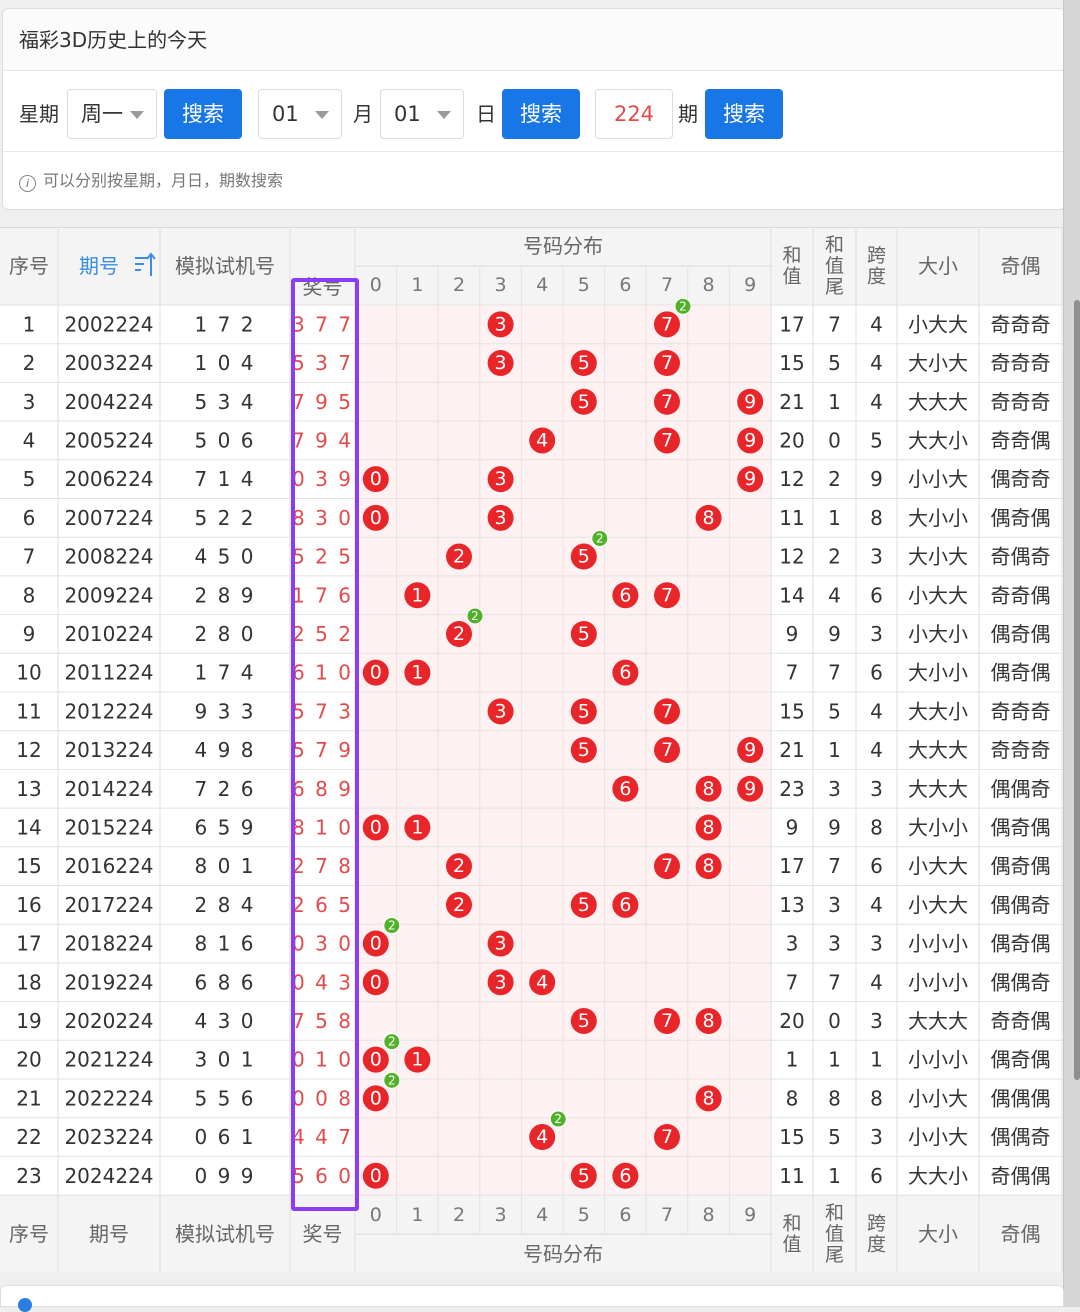 The height and width of the screenshot is (1312, 1080). I want to click on row-sum: 12, so click(791, 557).